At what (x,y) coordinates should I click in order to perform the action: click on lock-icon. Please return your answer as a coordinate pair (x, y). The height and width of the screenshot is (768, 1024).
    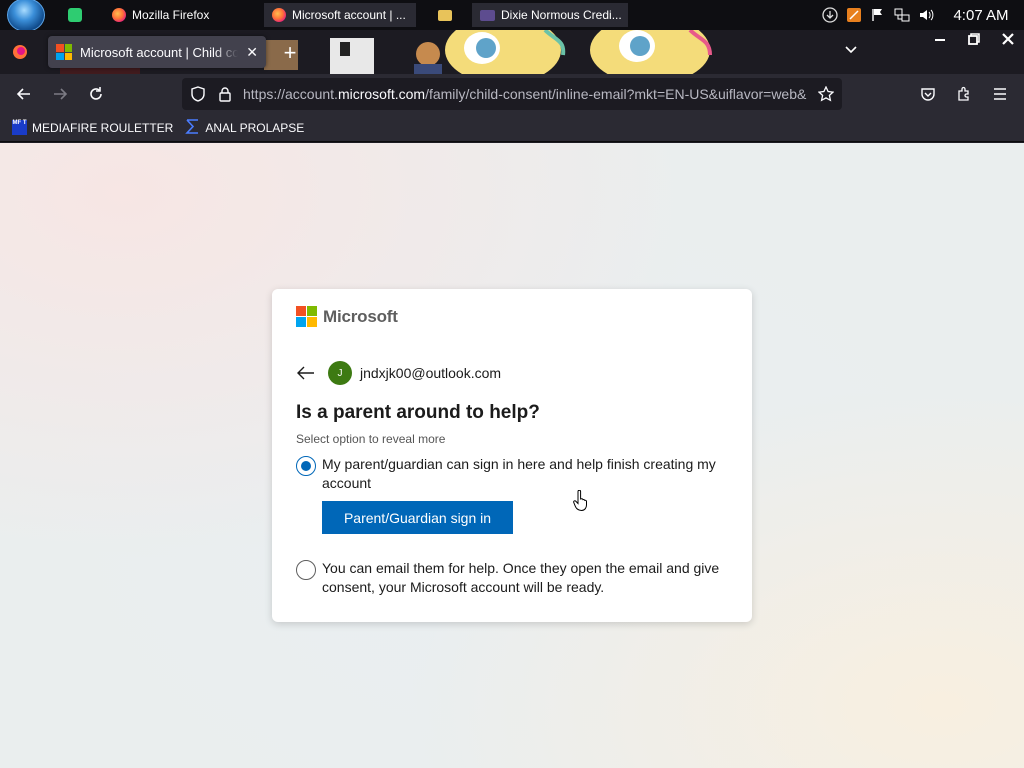
    Looking at the image, I should click on (225, 95).